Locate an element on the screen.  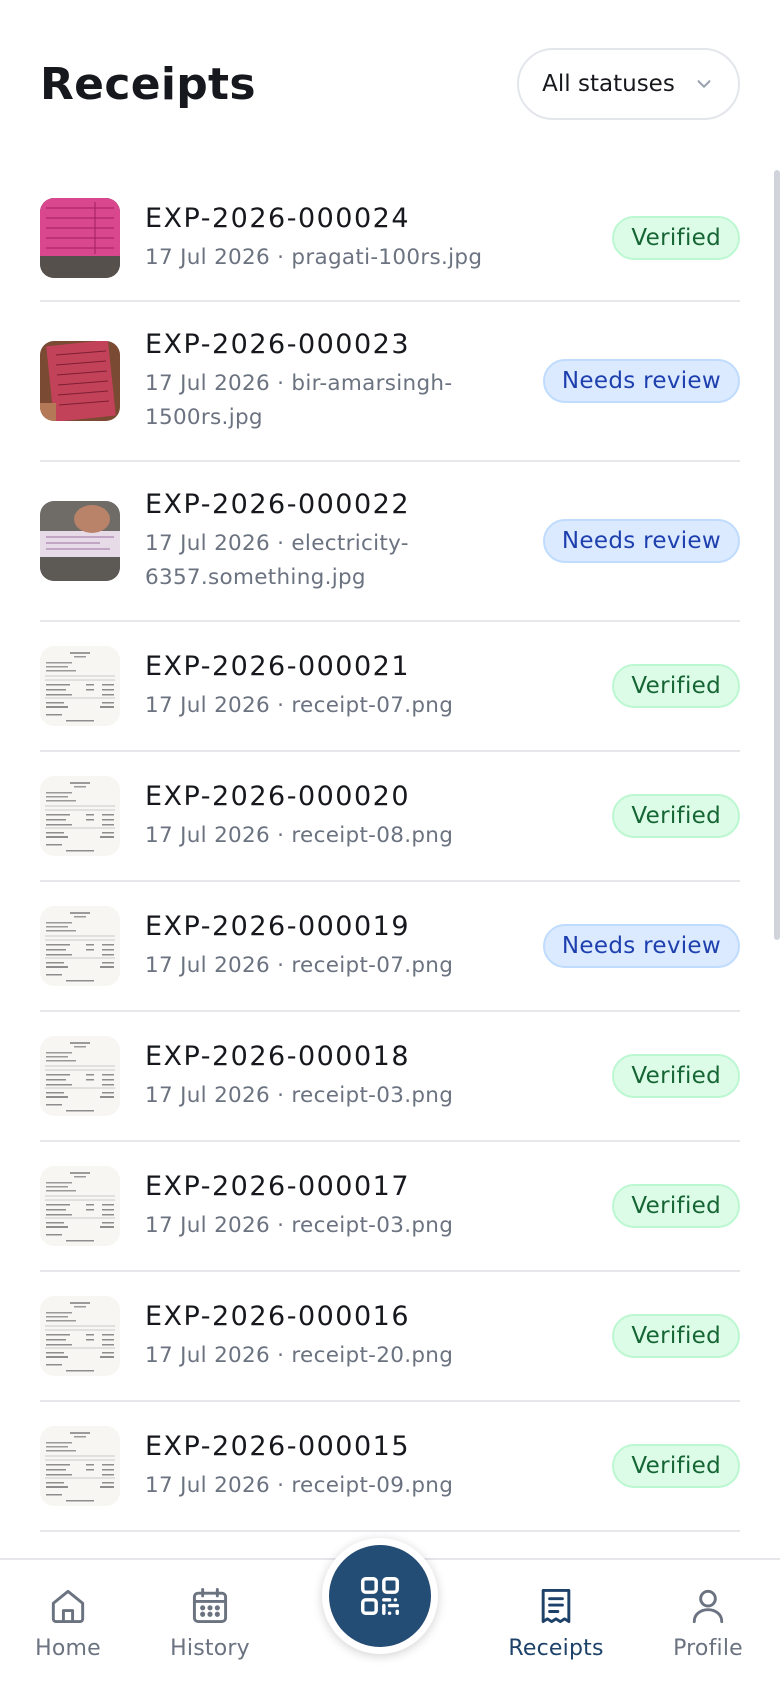
status-filter-dropdown: All statuses is located at coordinates (628, 84).